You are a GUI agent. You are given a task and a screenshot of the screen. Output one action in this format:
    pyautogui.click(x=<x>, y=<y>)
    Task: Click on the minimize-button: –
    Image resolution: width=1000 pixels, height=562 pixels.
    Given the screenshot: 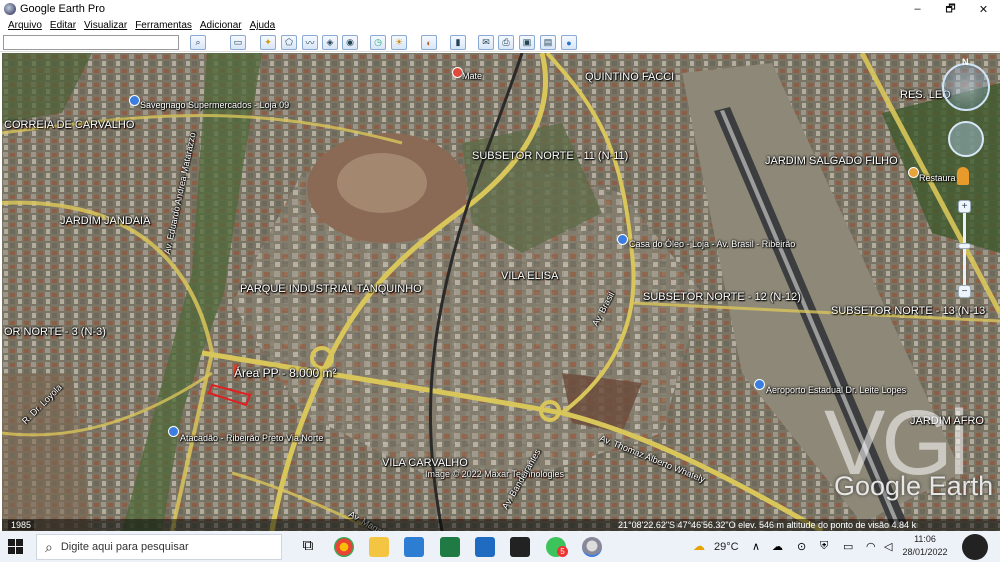 What is the action you would take?
    pyautogui.click(x=917, y=9)
    